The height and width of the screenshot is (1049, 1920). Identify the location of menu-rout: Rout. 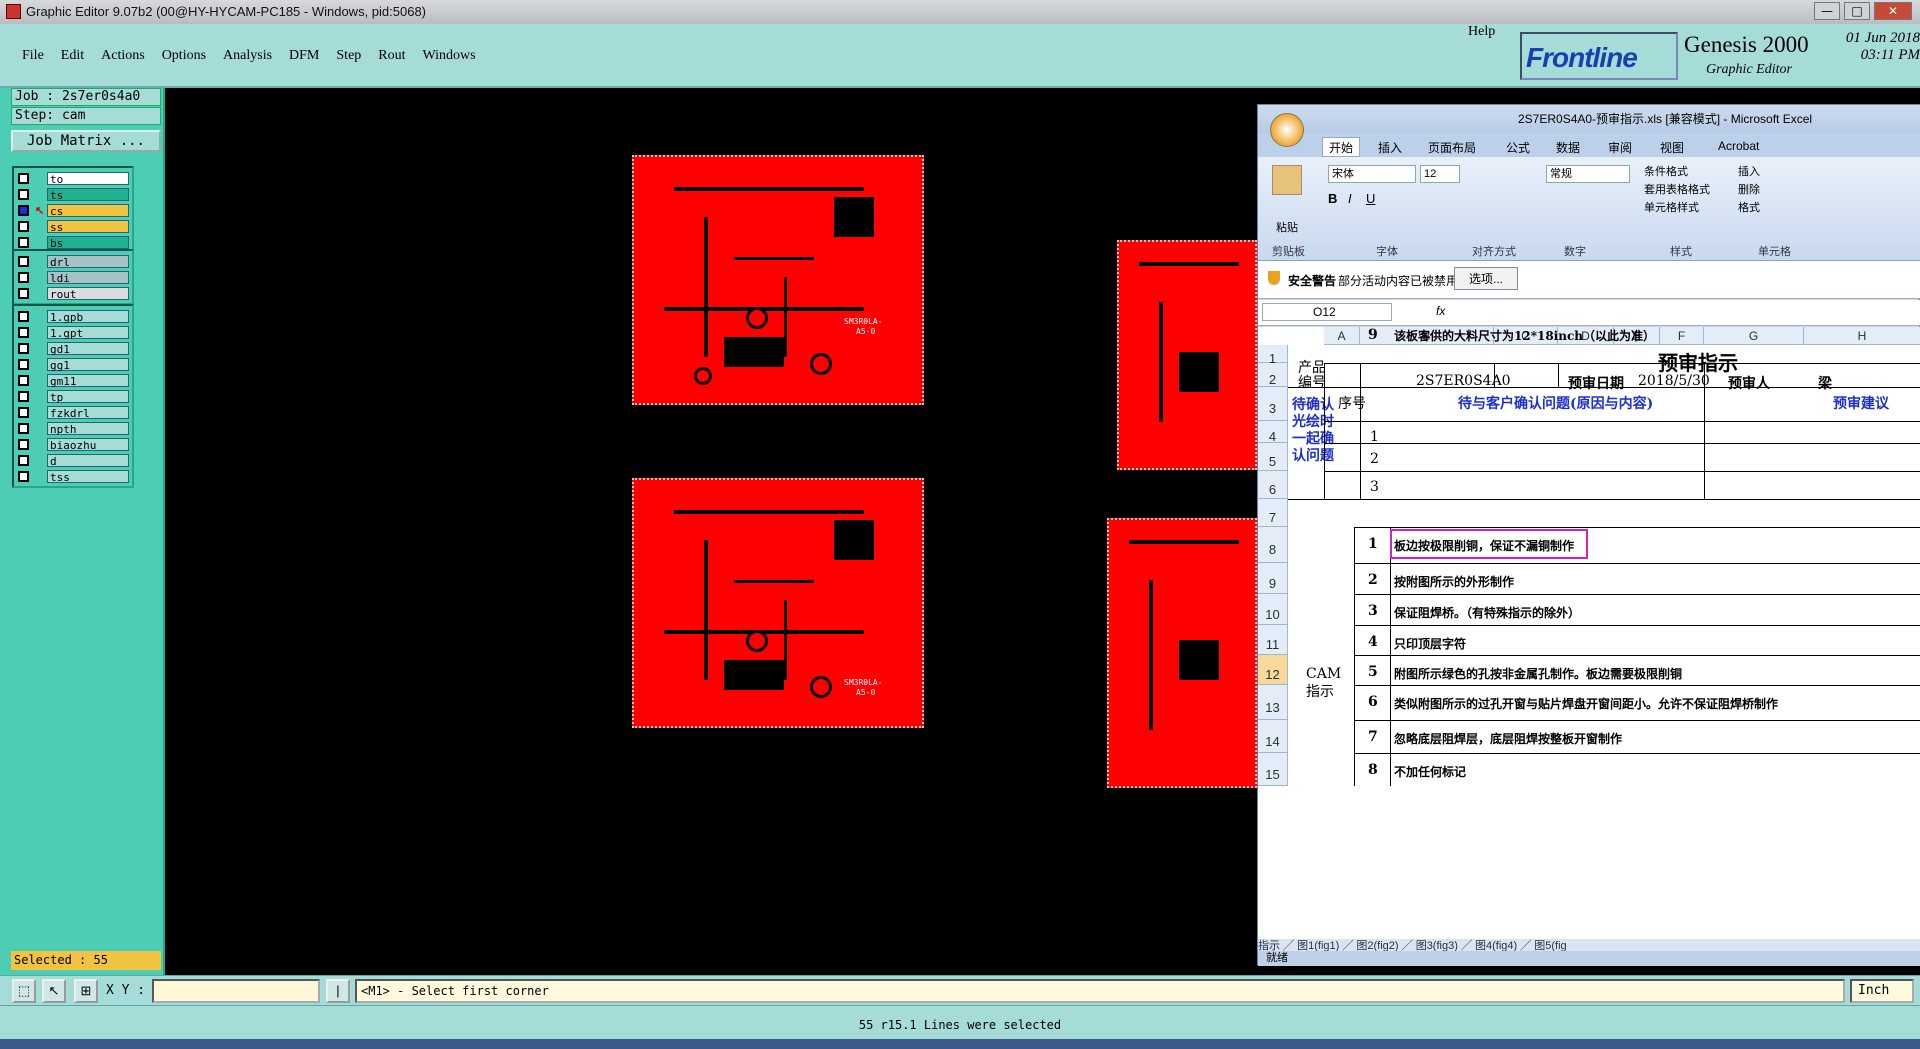
(391, 56).